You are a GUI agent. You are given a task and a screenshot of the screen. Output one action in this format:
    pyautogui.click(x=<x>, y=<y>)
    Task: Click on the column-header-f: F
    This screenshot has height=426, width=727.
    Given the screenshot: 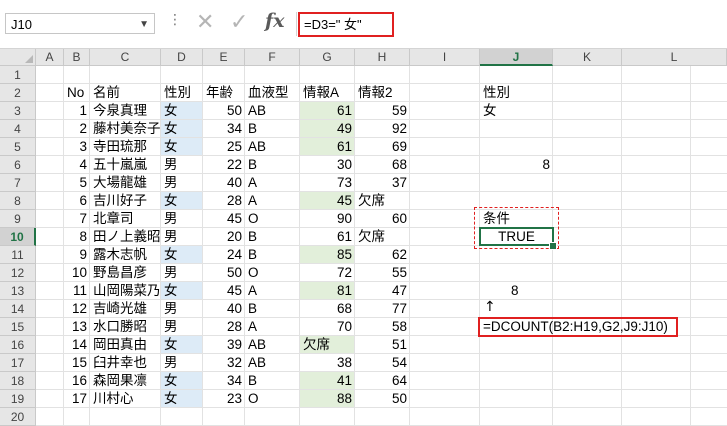 What is the action you would take?
    pyautogui.click(x=272, y=57)
    